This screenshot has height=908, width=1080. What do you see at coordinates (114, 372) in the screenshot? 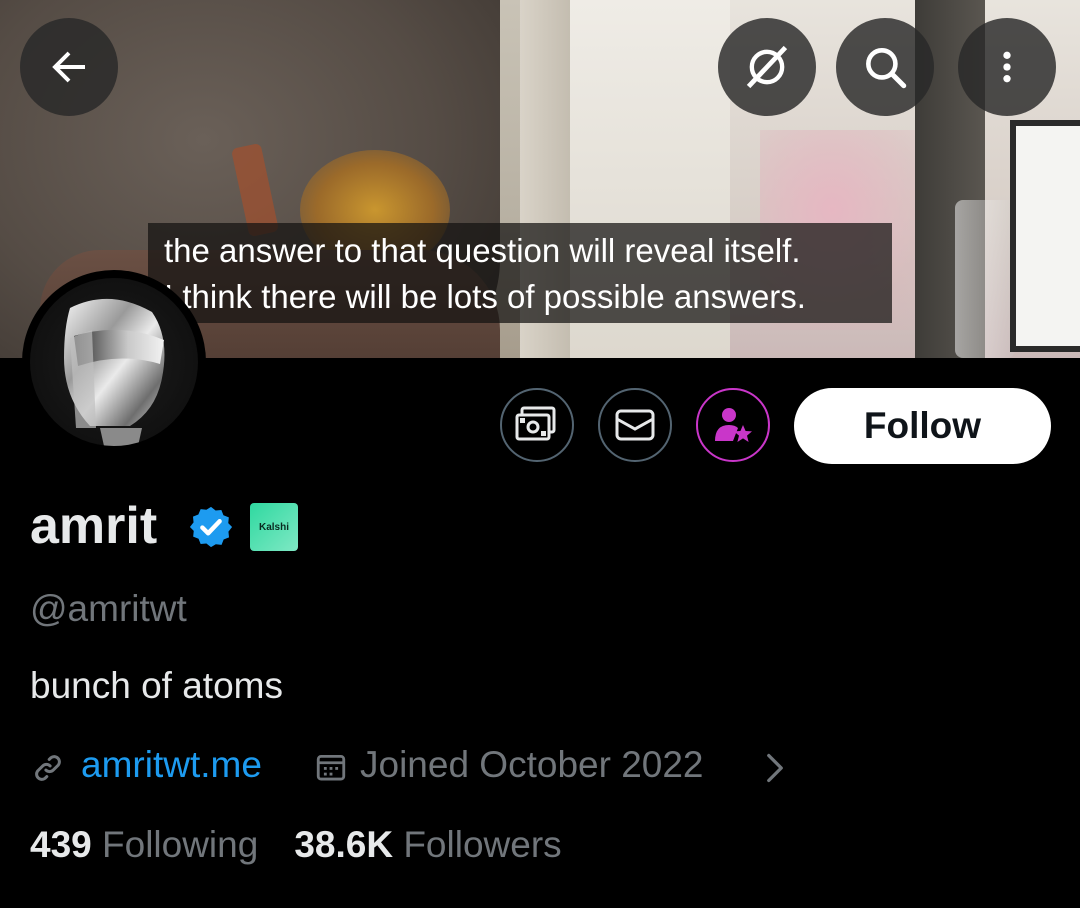
I see `chrome-helmet-icon` at bounding box center [114, 372].